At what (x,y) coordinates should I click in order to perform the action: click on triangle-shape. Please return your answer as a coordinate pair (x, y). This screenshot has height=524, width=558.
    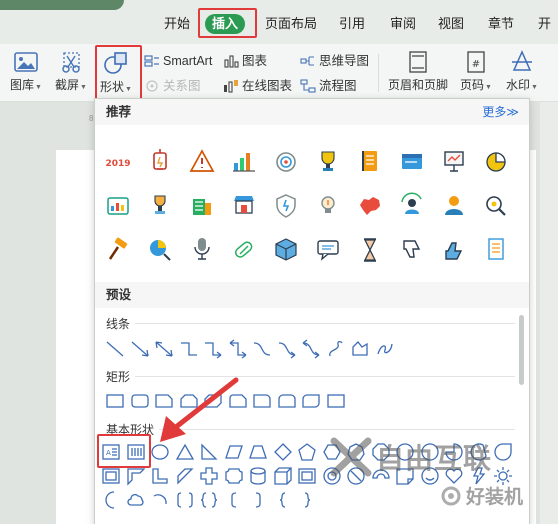
    Looking at the image, I should click on (185, 452).